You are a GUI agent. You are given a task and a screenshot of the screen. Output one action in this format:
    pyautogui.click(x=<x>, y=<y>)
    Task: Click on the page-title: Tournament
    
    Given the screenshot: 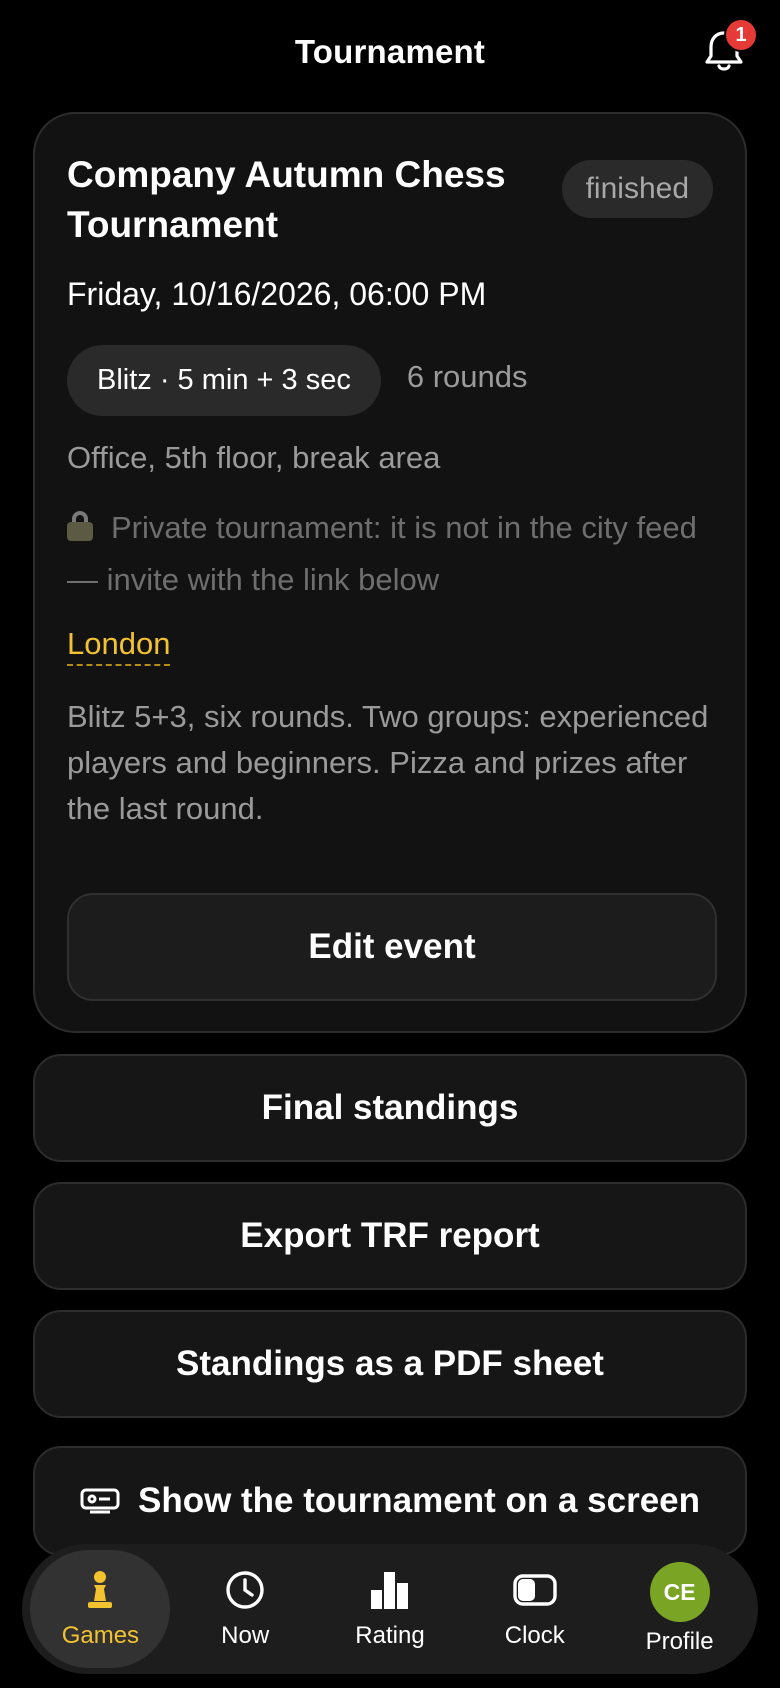 What is the action you would take?
    pyautogui.click(x=390, y=51)
    